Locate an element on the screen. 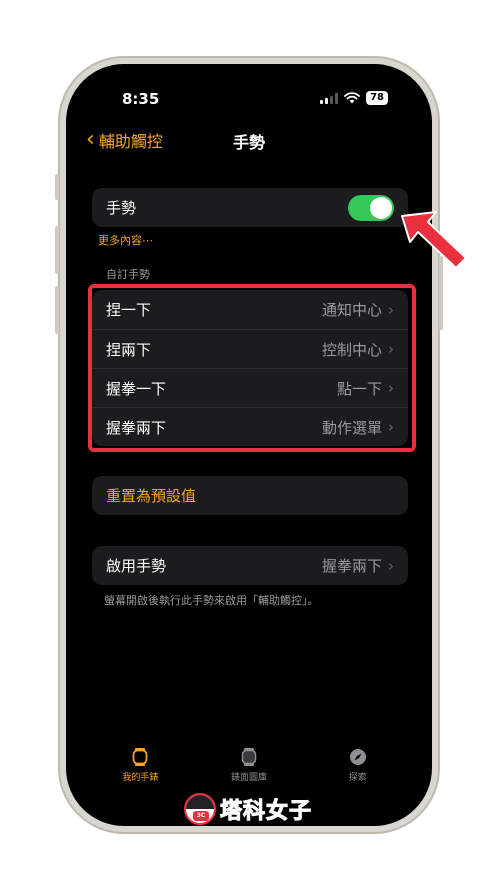 This screenshot has width=500, height=888. toggle-knob is located at coordinates (381, 207).